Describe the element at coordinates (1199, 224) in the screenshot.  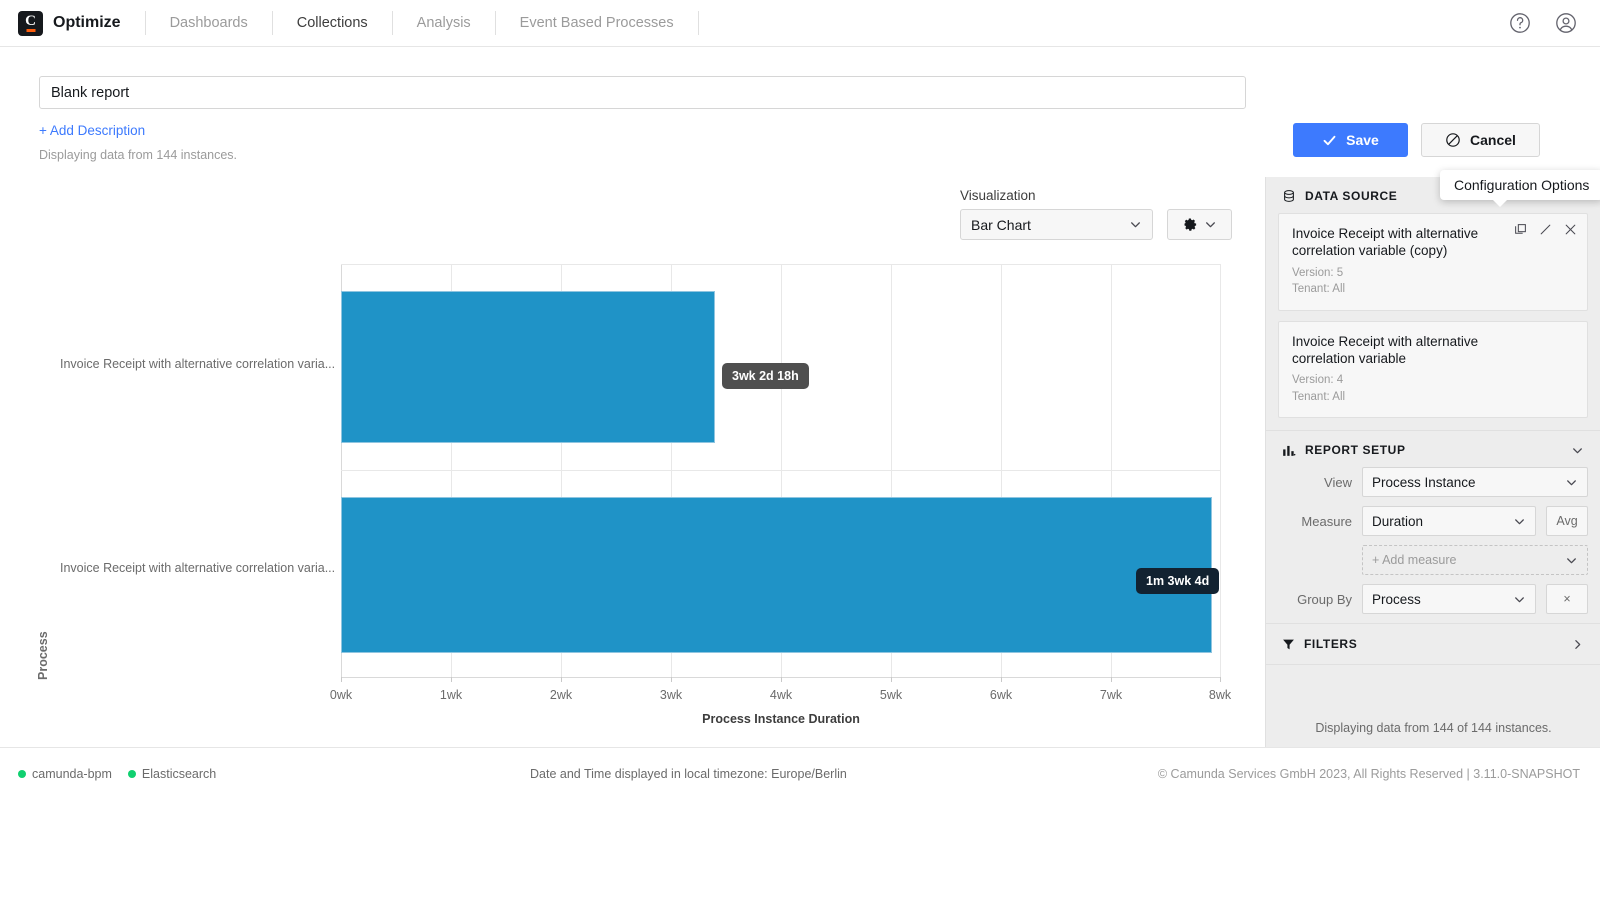
I see `chart-config-button` at that location.